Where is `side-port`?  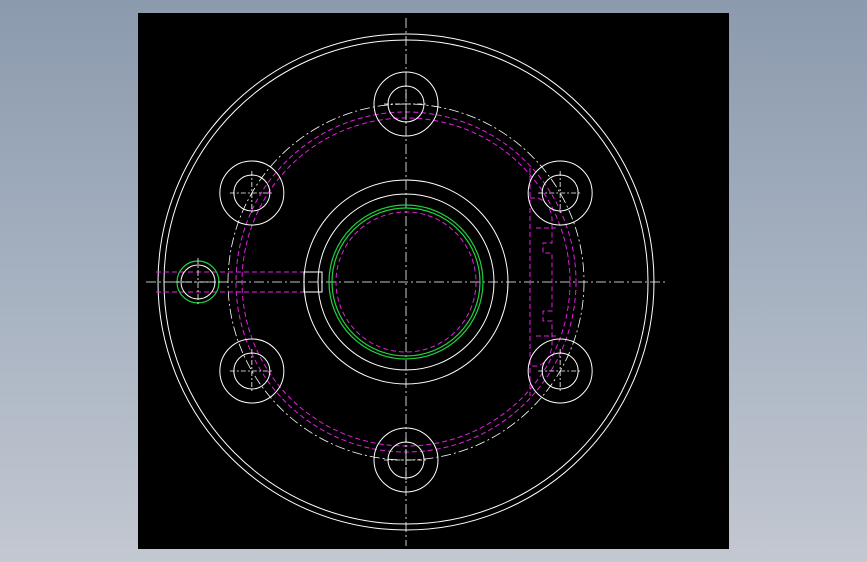 side-port is located at coordinates (198, 282).